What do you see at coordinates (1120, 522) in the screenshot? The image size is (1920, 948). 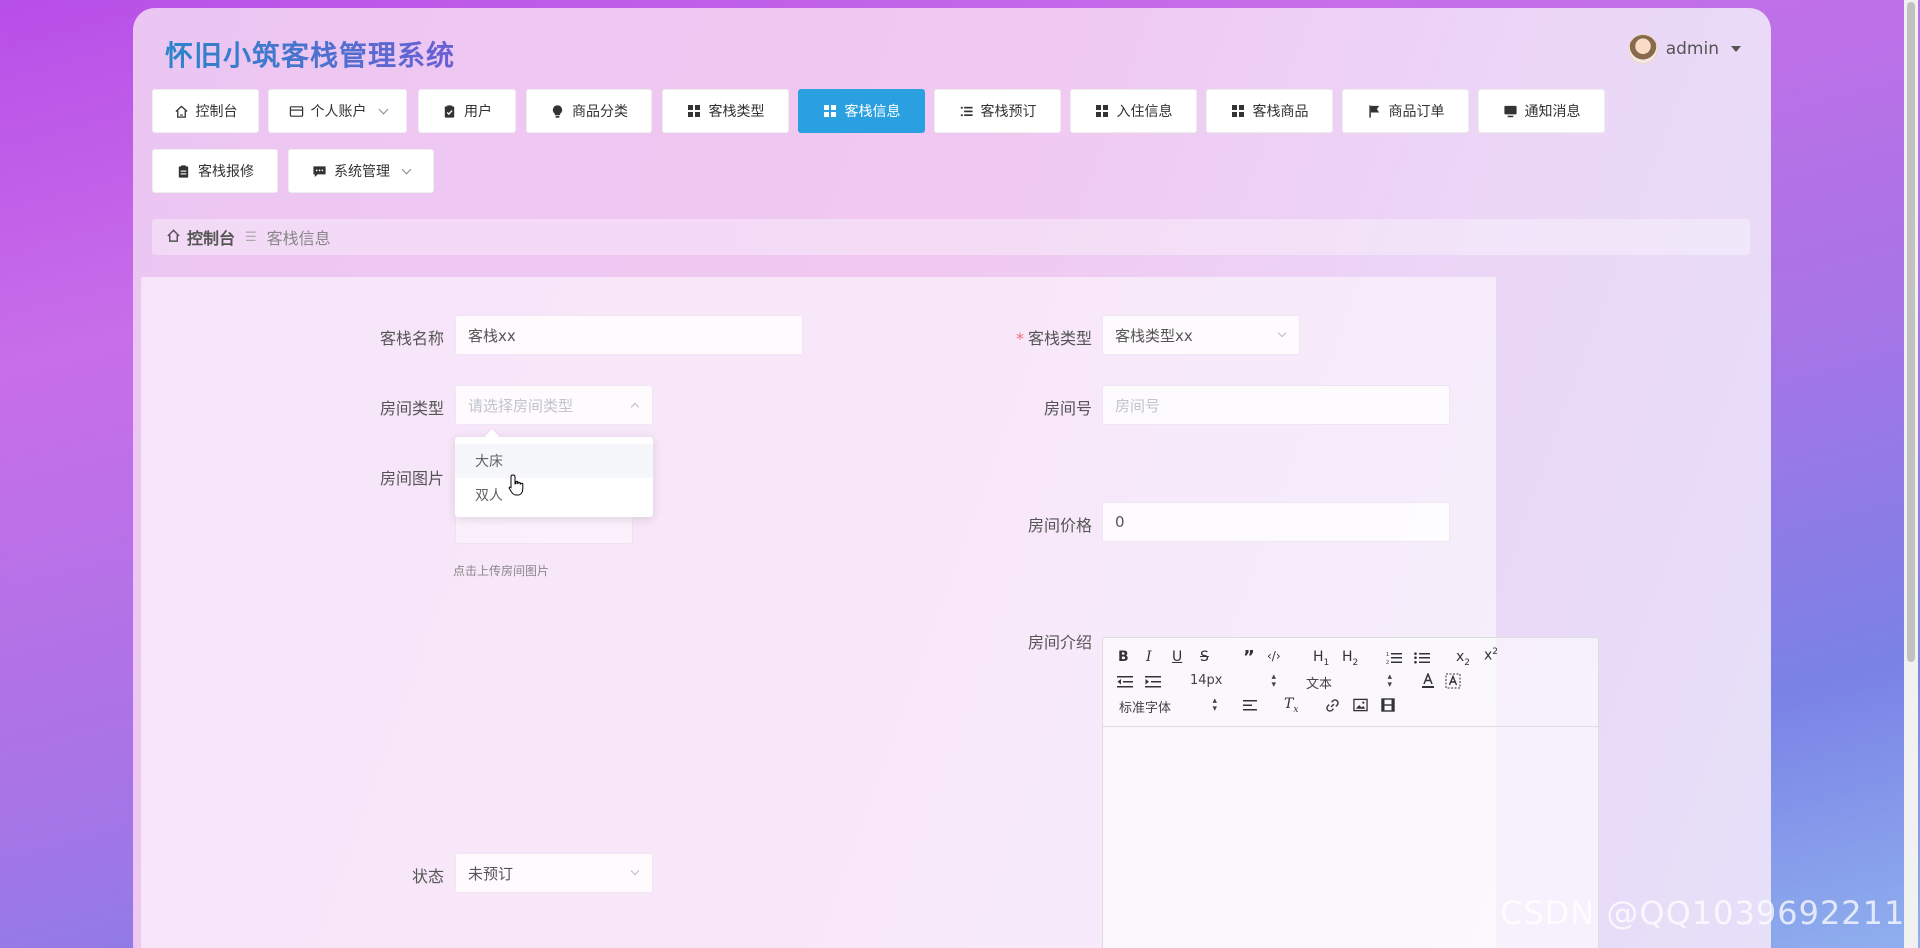 I see `room-price-value: 0` at bounding box center [1120, 522].